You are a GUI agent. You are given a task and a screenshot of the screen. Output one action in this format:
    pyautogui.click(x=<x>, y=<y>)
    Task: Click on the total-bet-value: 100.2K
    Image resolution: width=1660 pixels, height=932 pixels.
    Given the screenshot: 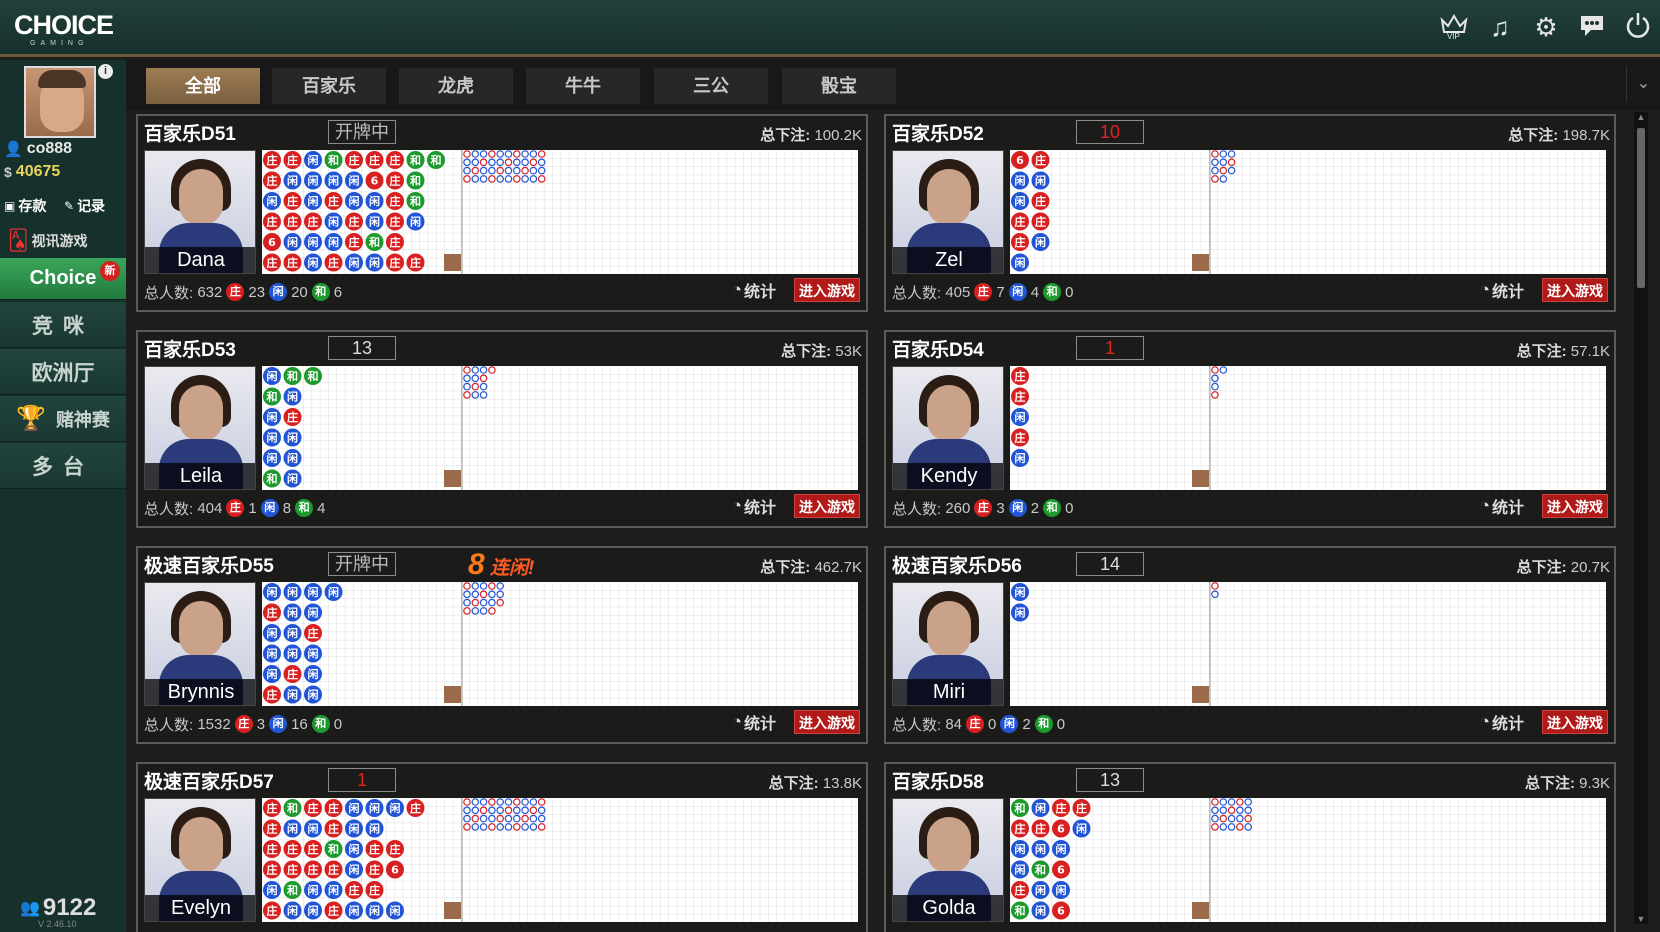 What is the action you would take?
    pyautogui.click(x=838, y=135)
    